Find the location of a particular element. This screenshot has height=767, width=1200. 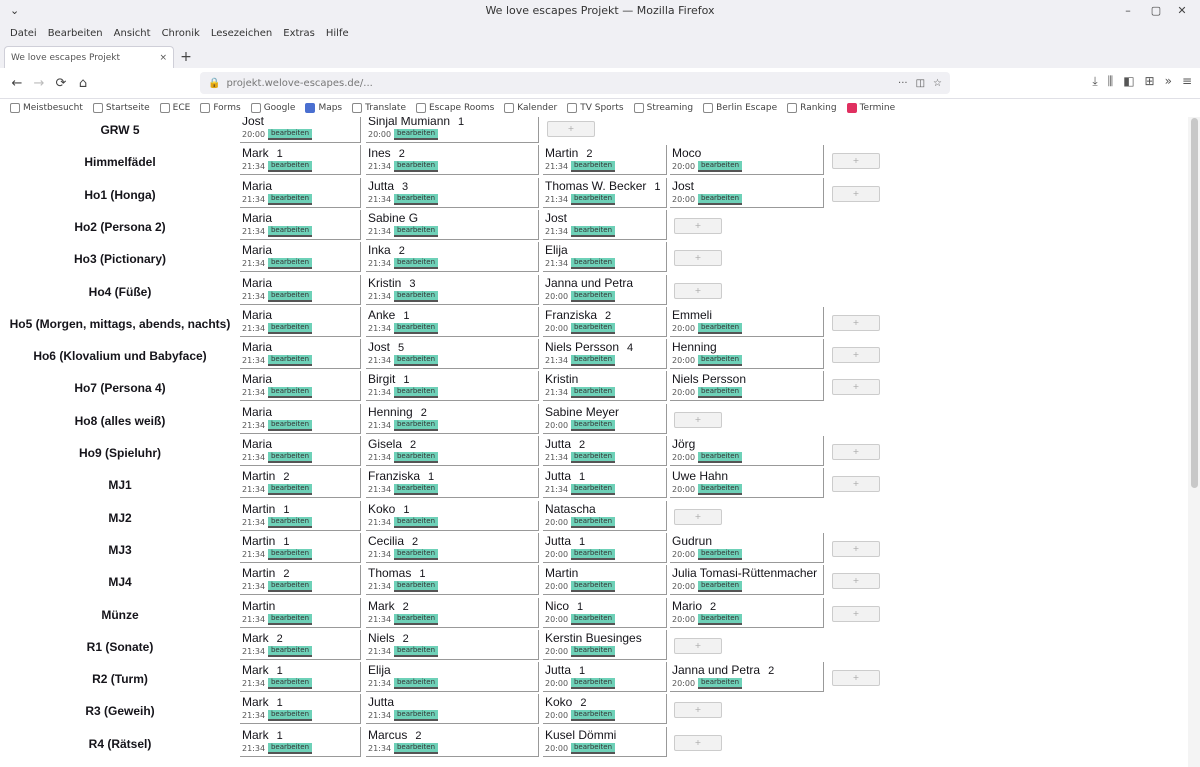

tab-close-icon: × is located at coordinates (163, 58).